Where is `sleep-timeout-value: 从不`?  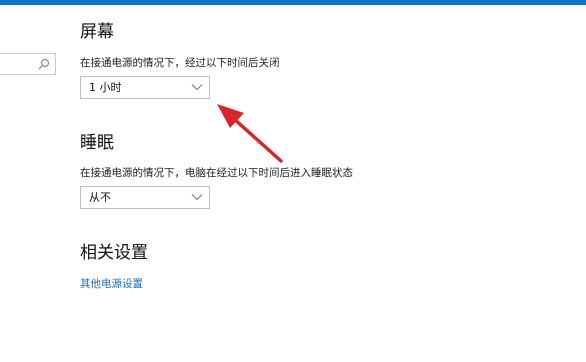
sleep-timeout-value: 从不 is located at coordinates (100, 197).